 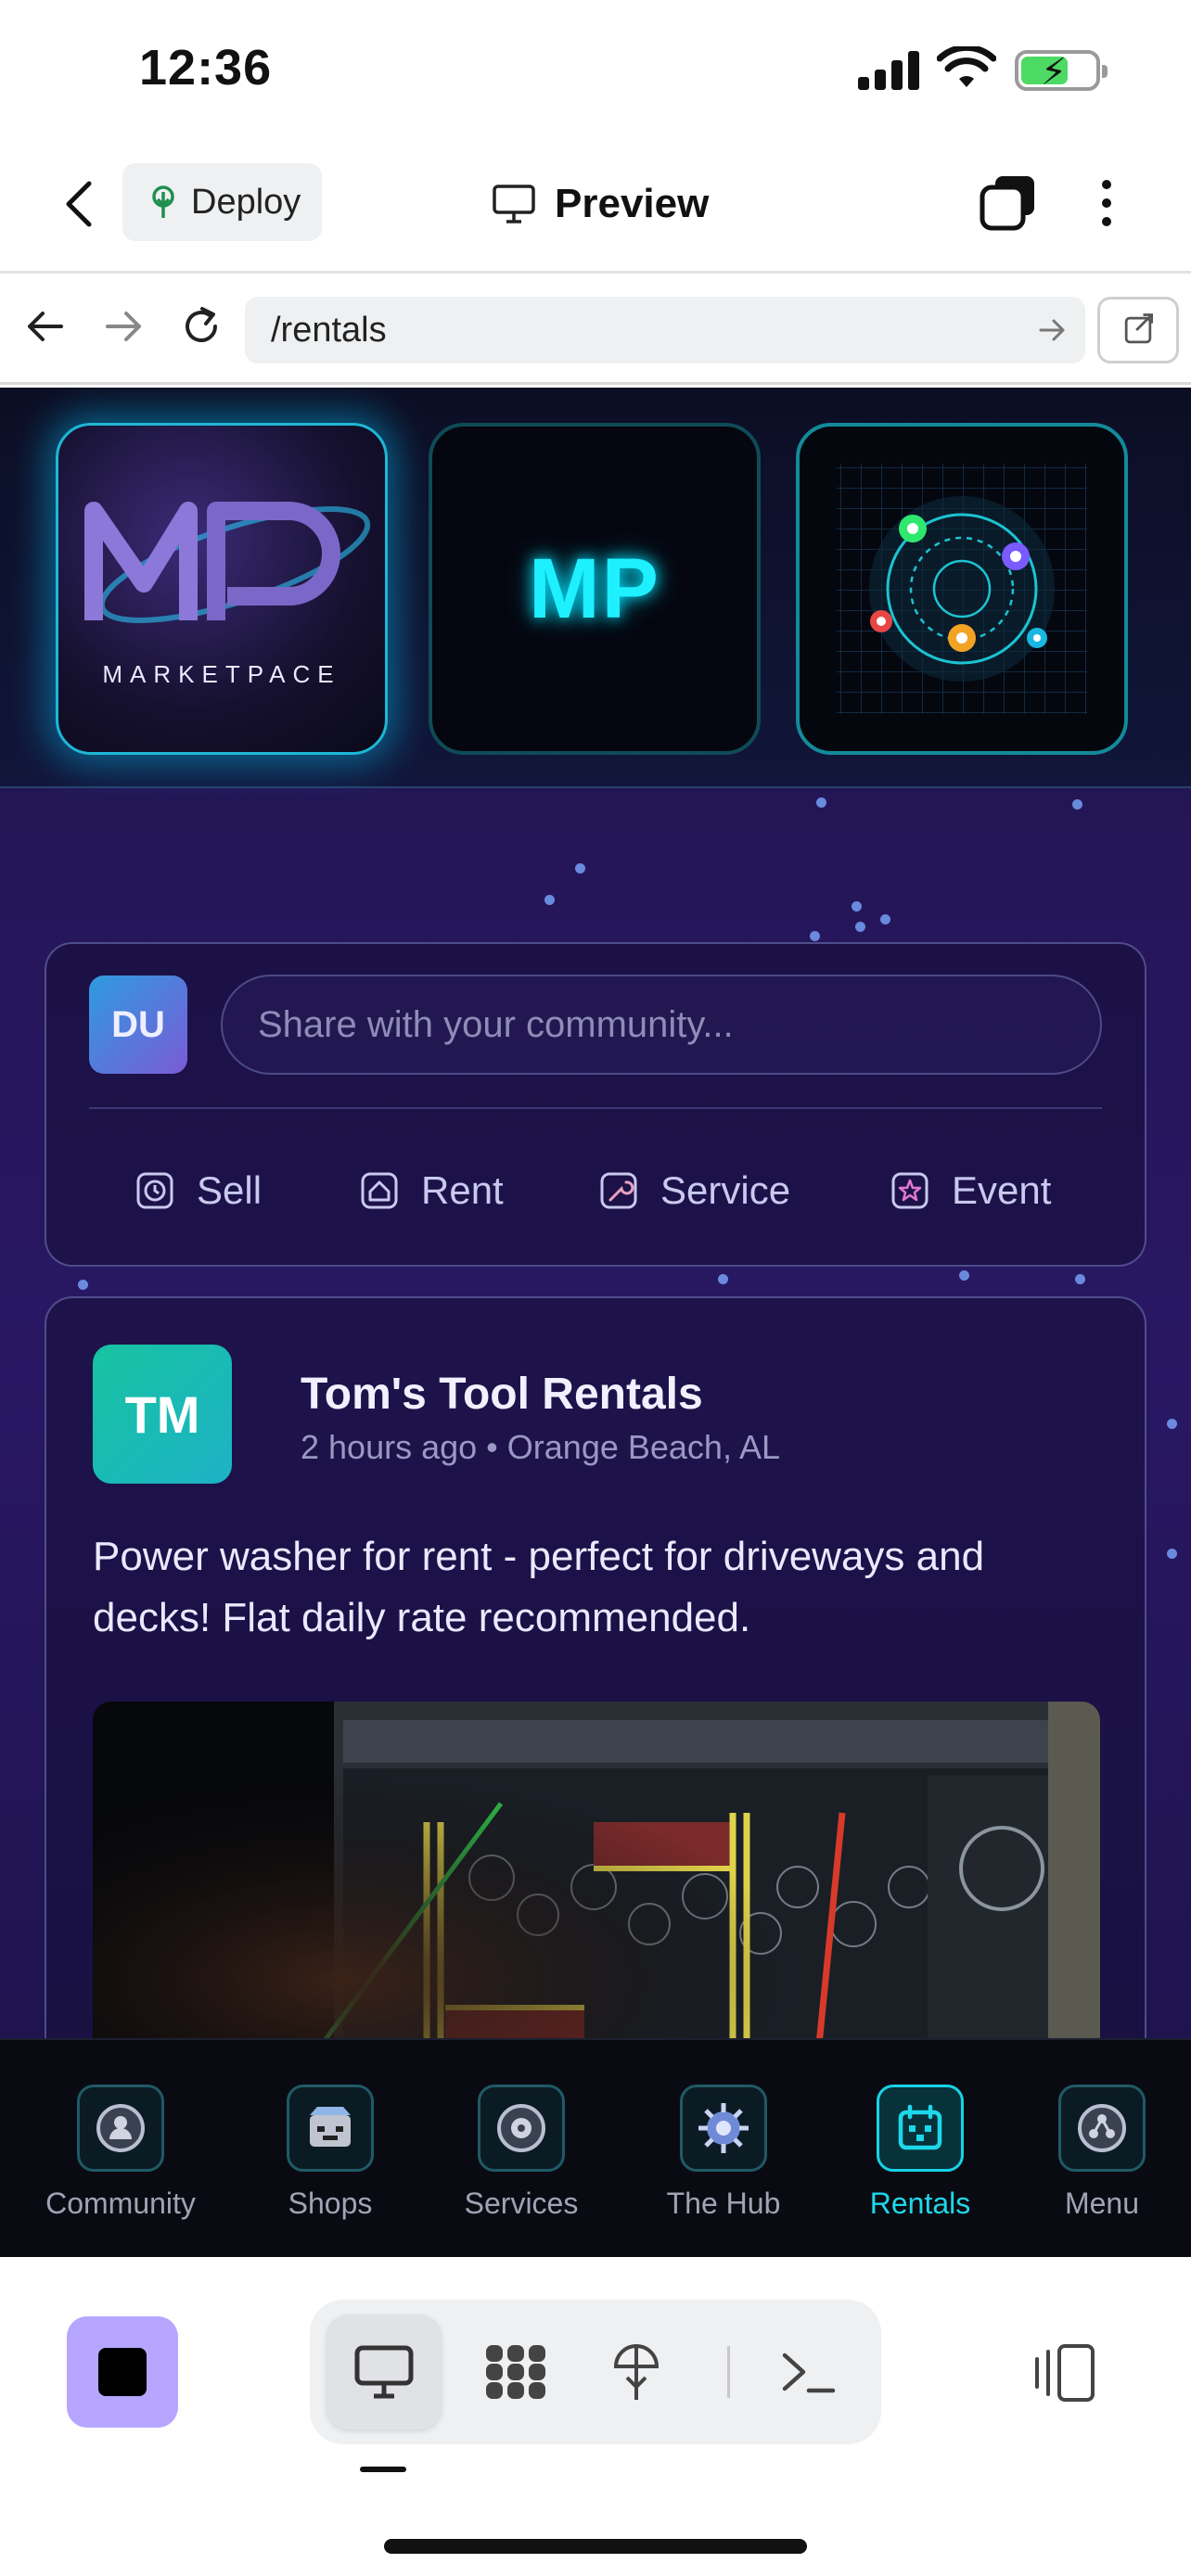 What do you see at coordinates (1100, 2153) in the screenshot?
I see `nav-menu: Menu` at bounding box center [1100, 2153].